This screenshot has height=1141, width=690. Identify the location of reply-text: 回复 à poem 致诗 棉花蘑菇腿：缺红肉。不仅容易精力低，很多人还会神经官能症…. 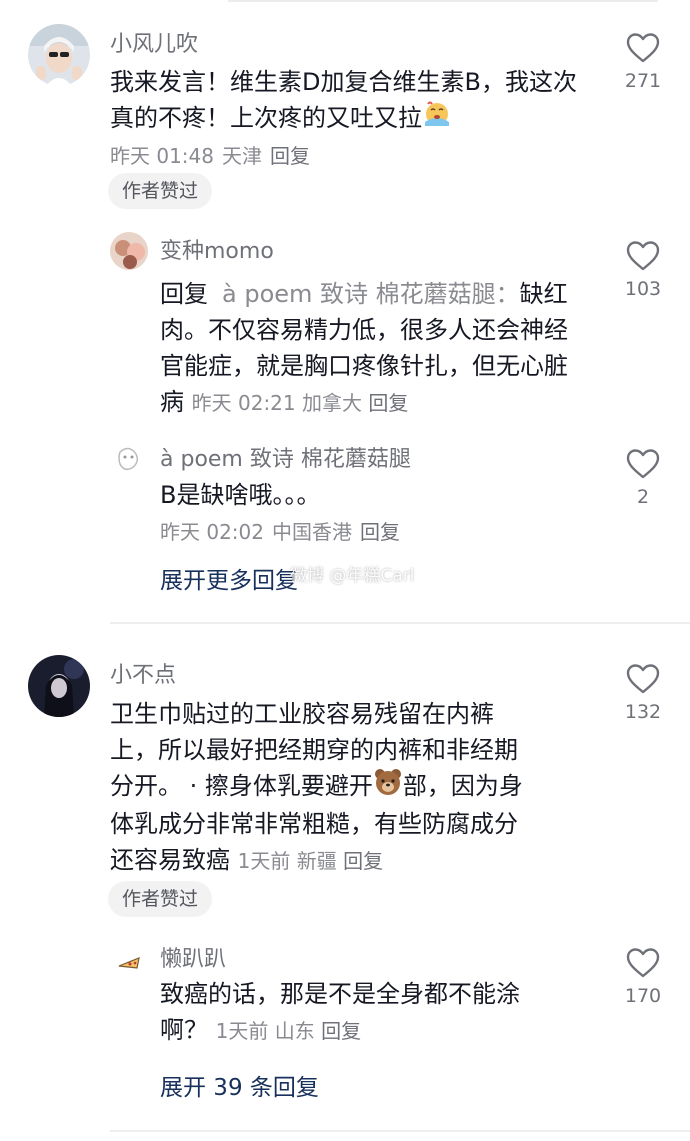
(375, 348).